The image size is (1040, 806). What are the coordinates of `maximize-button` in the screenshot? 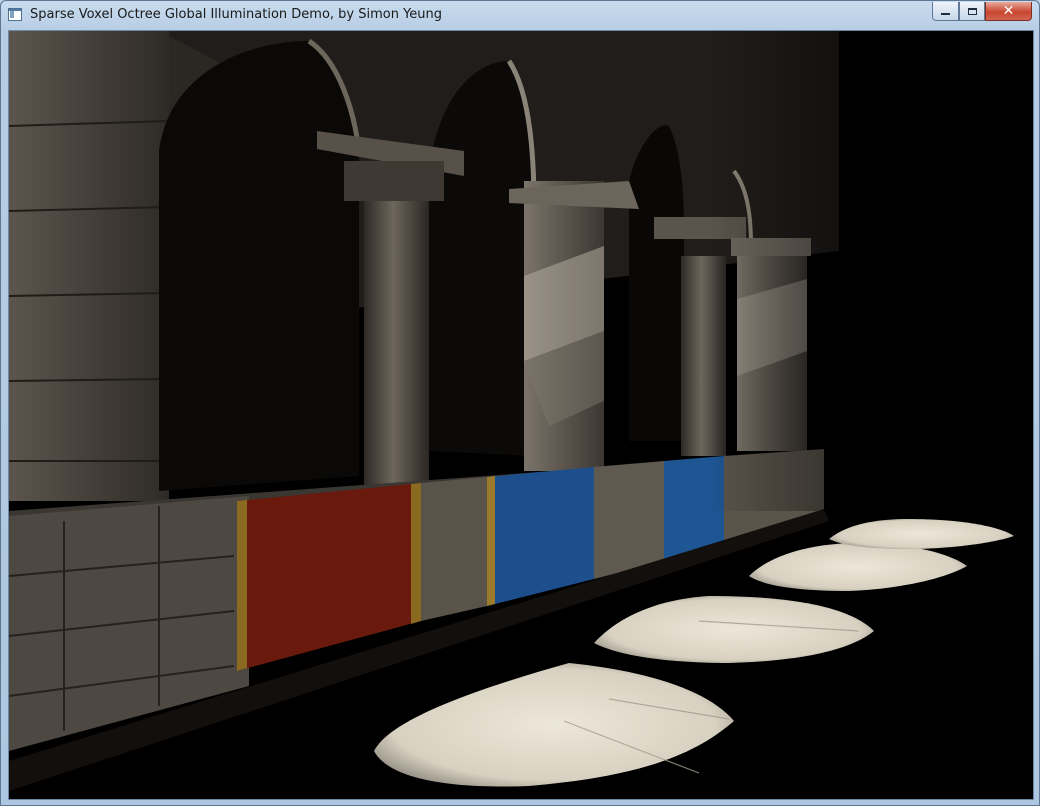 It's located at (972, 11).